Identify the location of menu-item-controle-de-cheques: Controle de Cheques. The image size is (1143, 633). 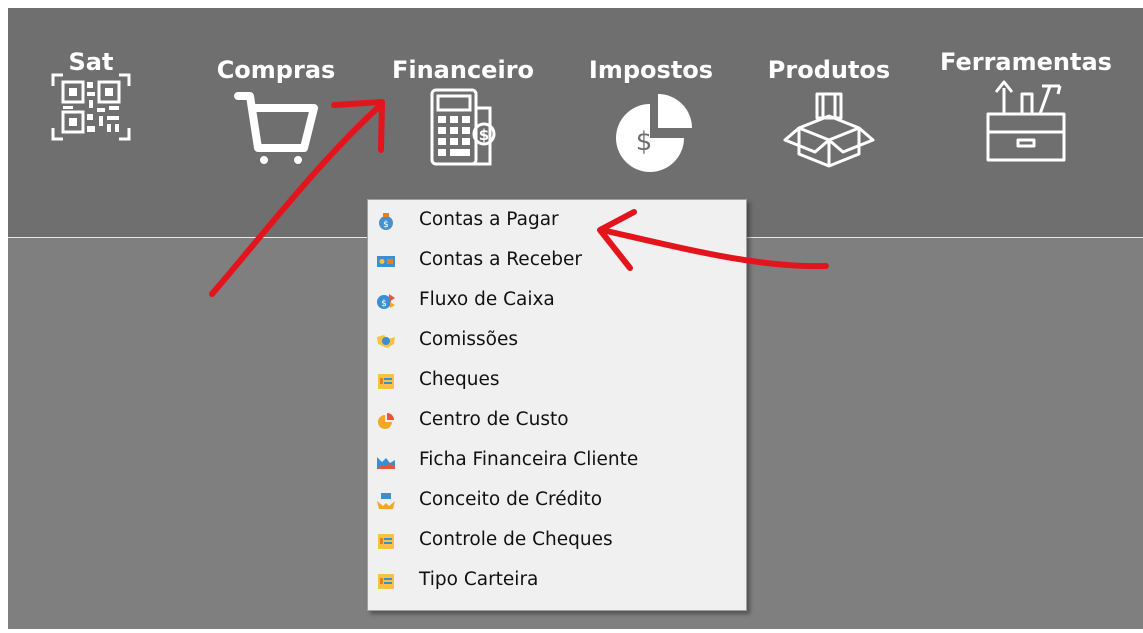
(557, 540).